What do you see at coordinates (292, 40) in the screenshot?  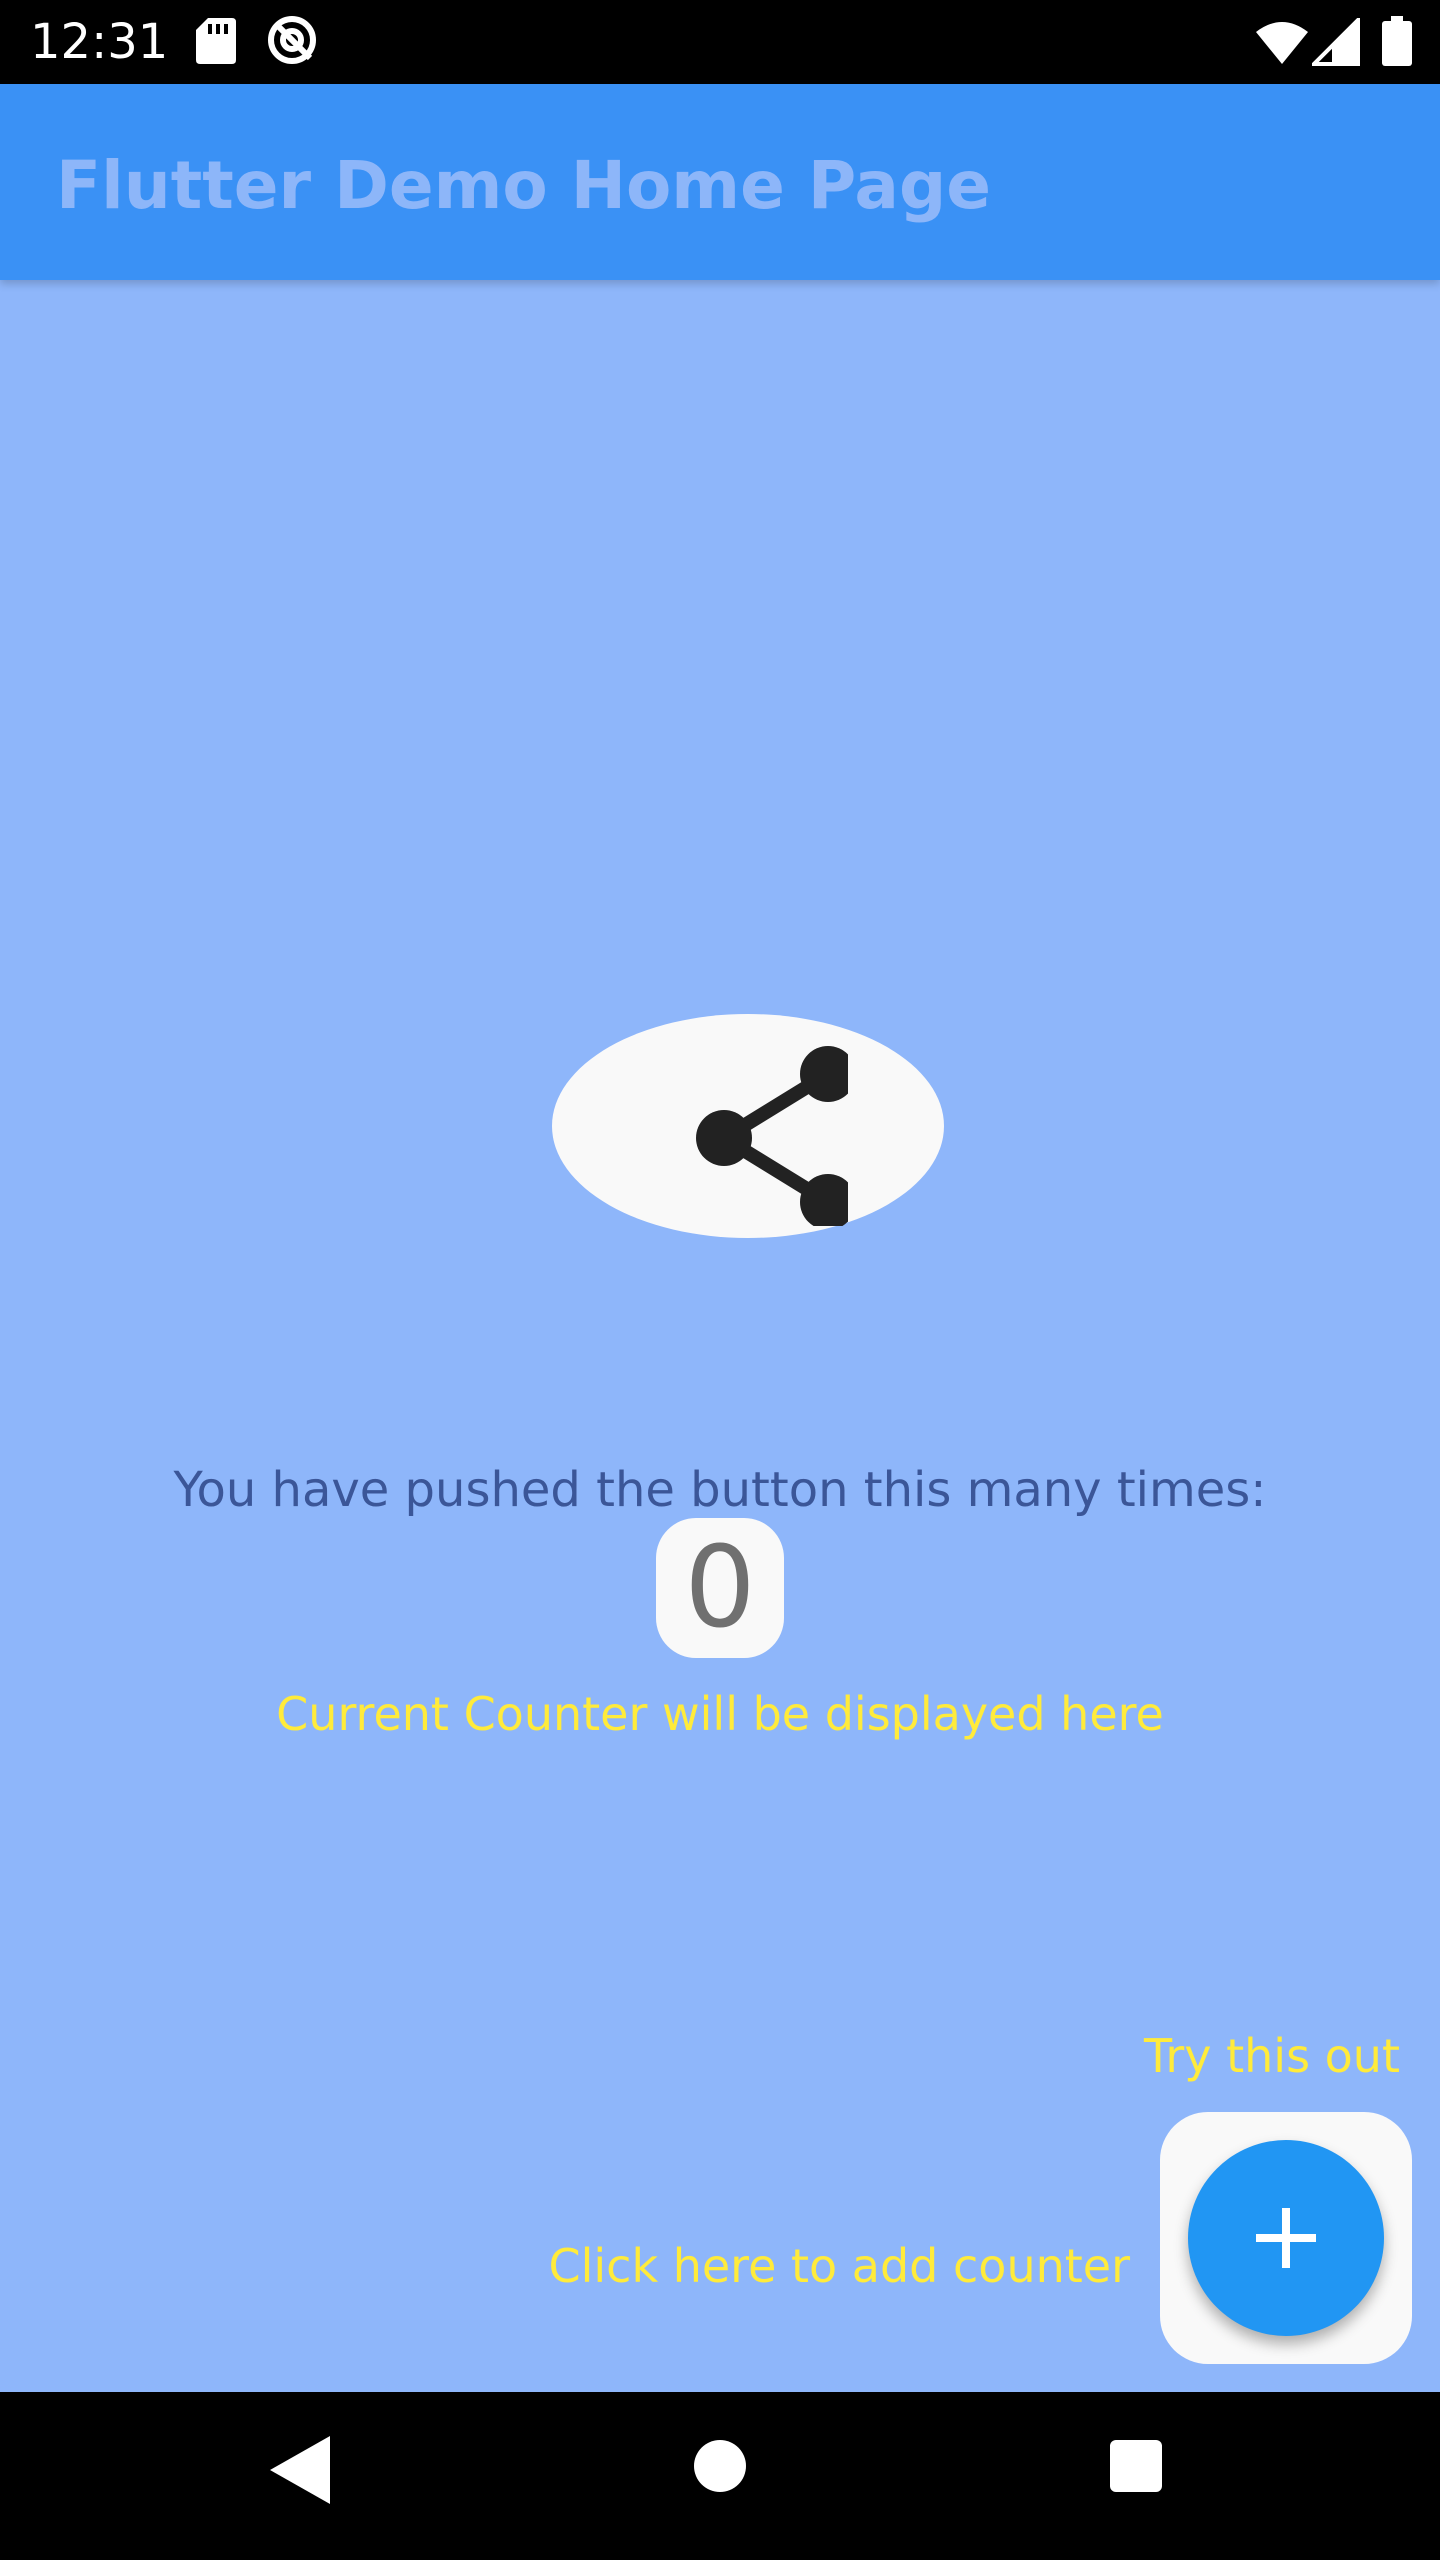 I see `sync-icon` at bounding box center [292, 40].